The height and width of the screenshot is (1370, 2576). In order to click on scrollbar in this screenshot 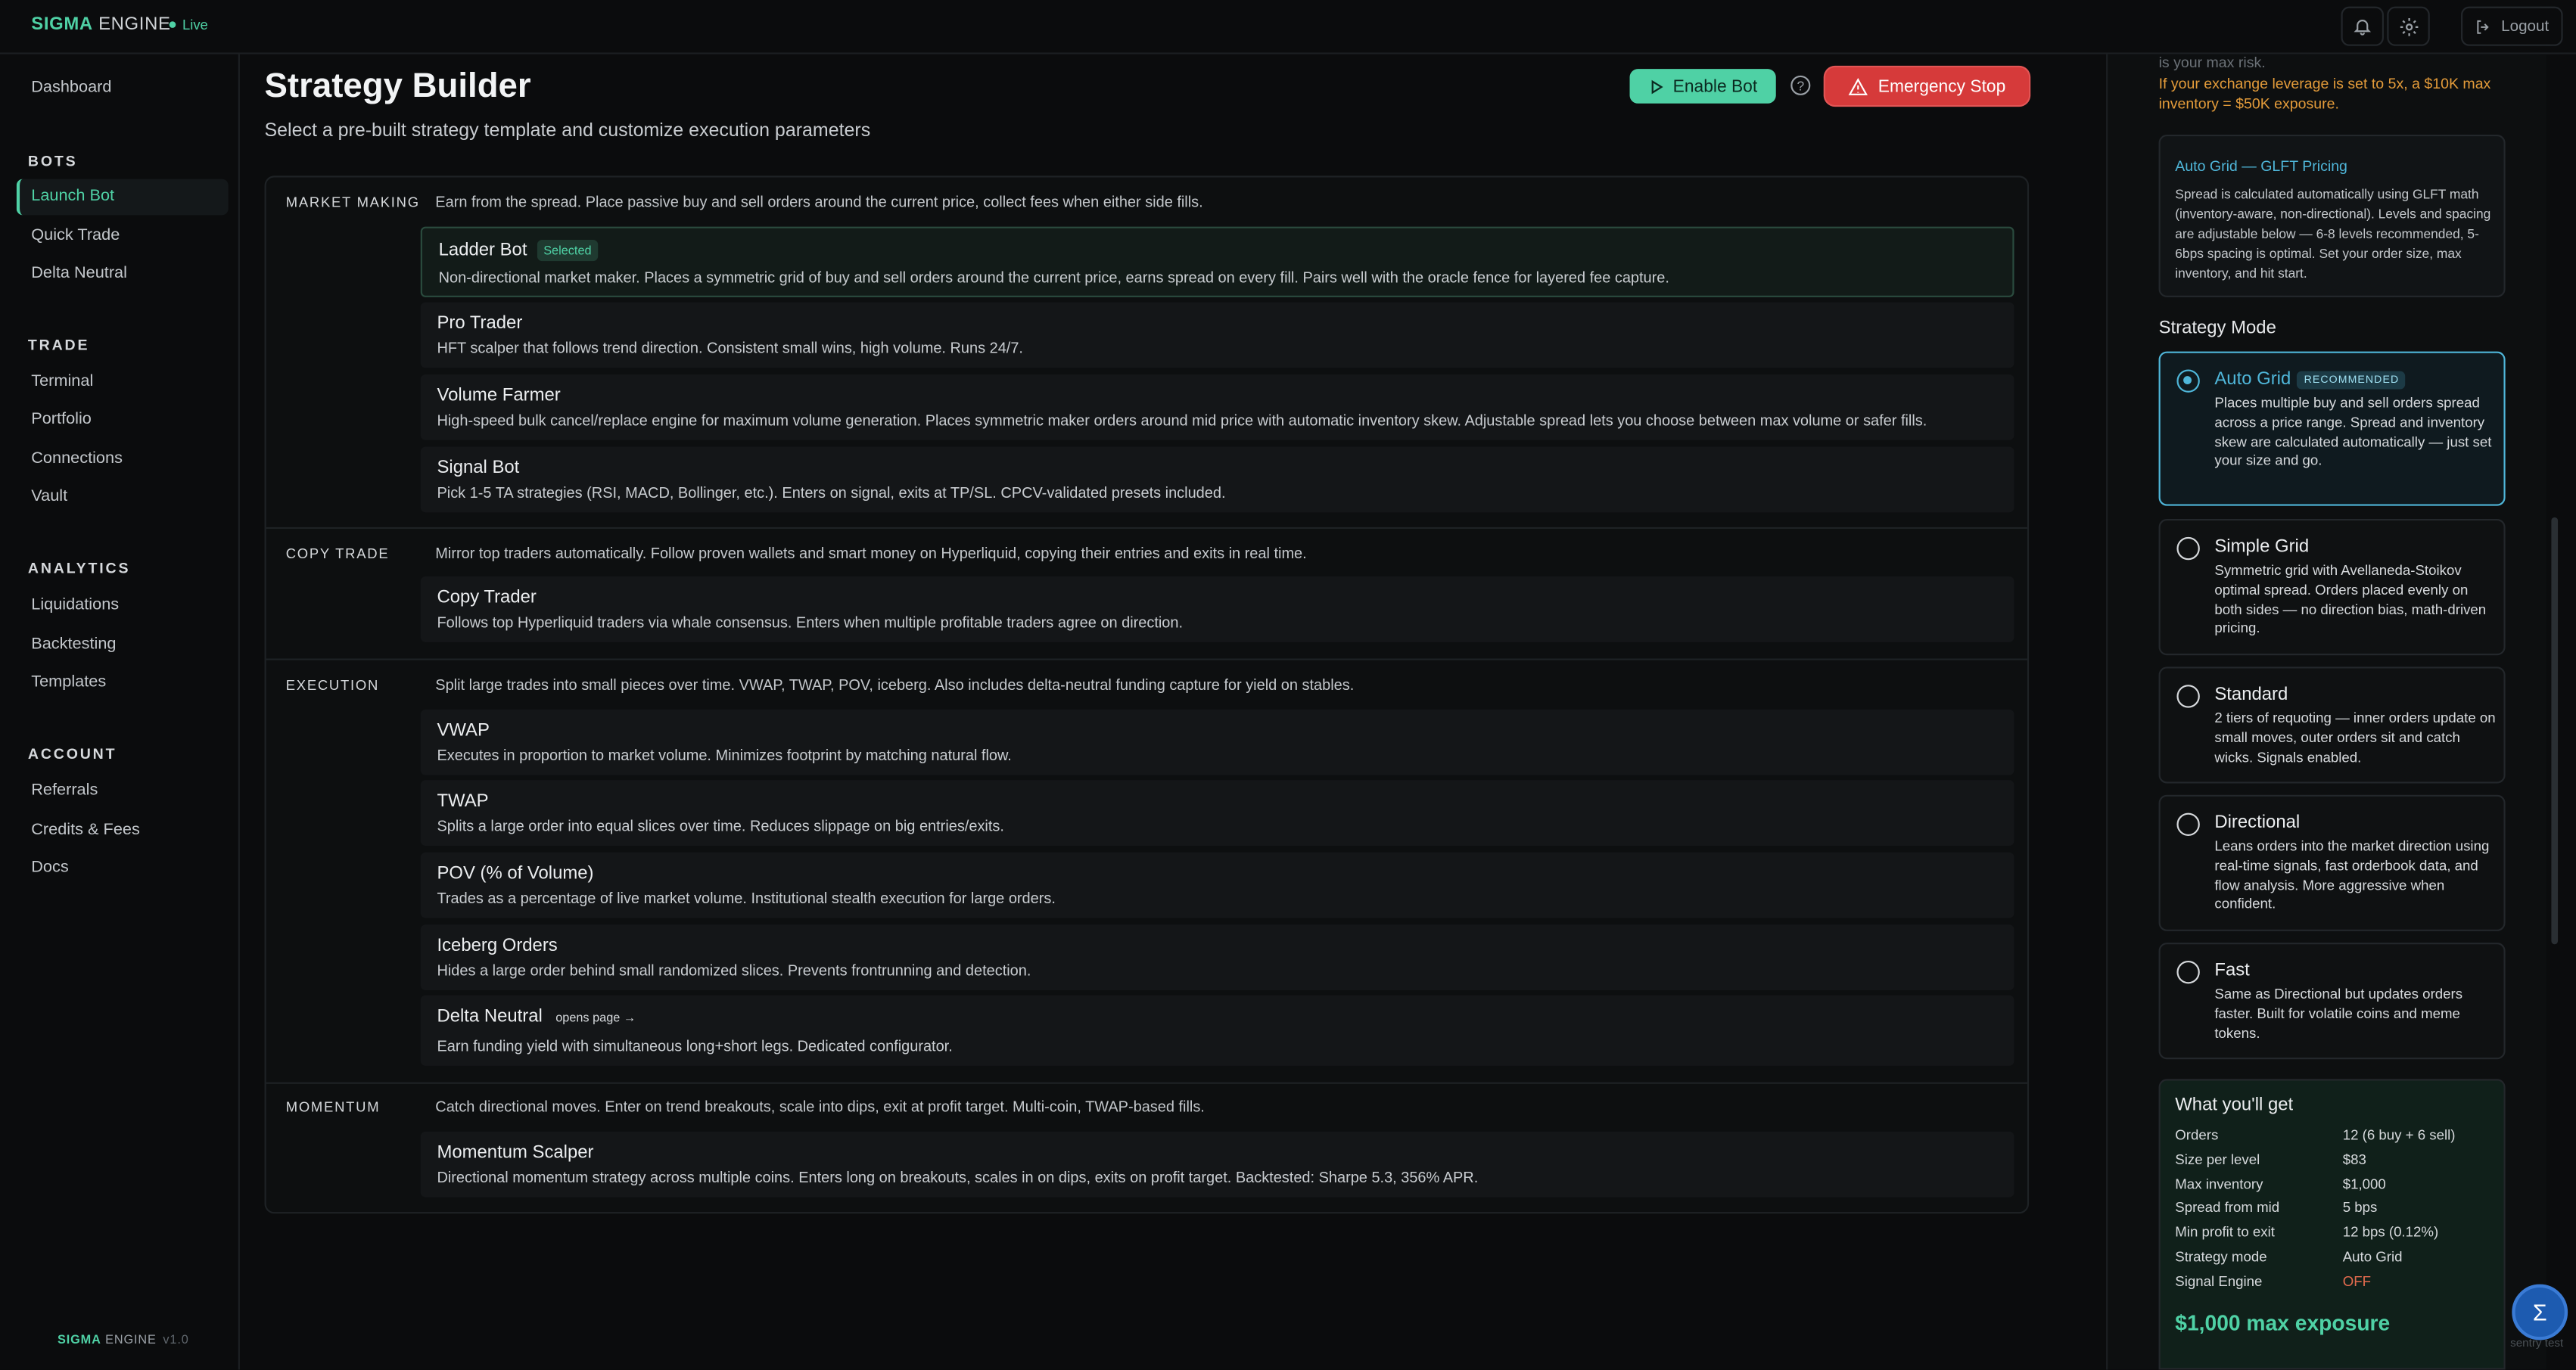, I will do `click(2555, 731)`.